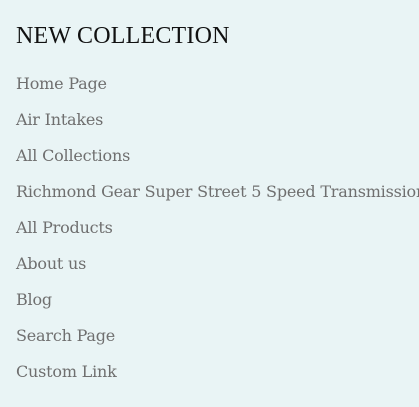 This screenshot has width=419, height=407. Describe the element at coordinates (213, 304) in the screenshot. I see `menu-item-blog: Blog` at that location.